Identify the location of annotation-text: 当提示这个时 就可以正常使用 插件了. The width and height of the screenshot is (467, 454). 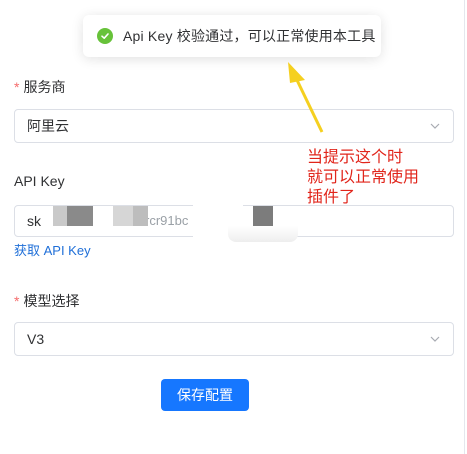
(382, 178).